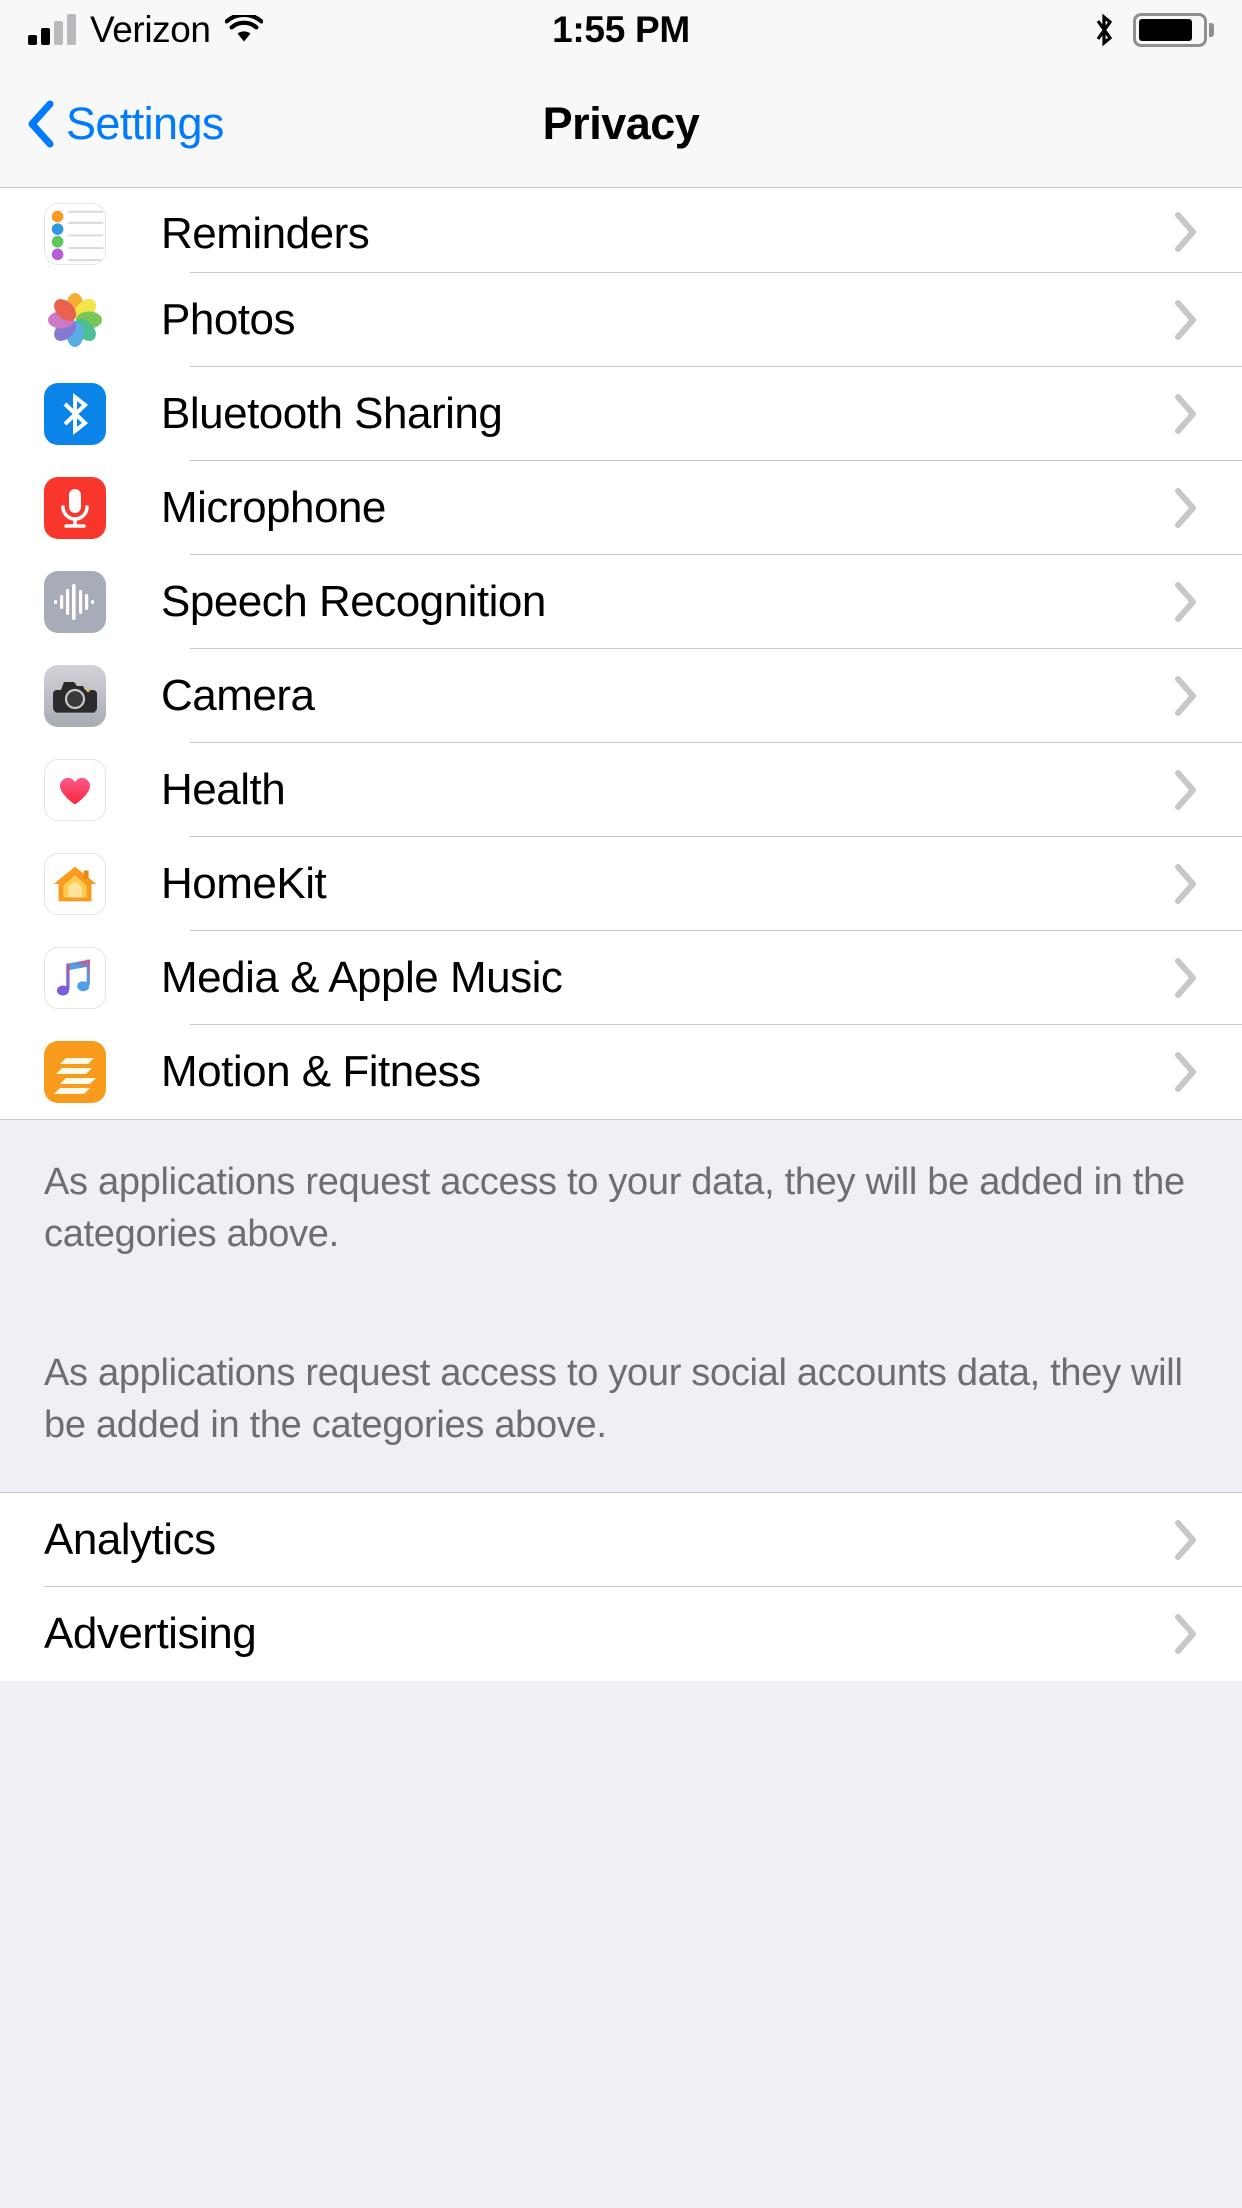 This screenshot has width=1242, height=2208. What do you see at coordinates (362, 977) in the screenshot?
I see `list-item-label: Media & Apple Music` at bounding box center [362, 977].